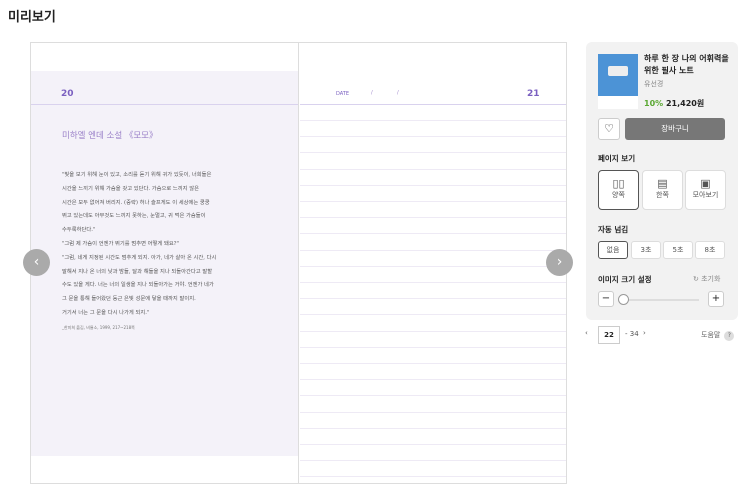  I want to click on discount: 10%, so click(654, 103).